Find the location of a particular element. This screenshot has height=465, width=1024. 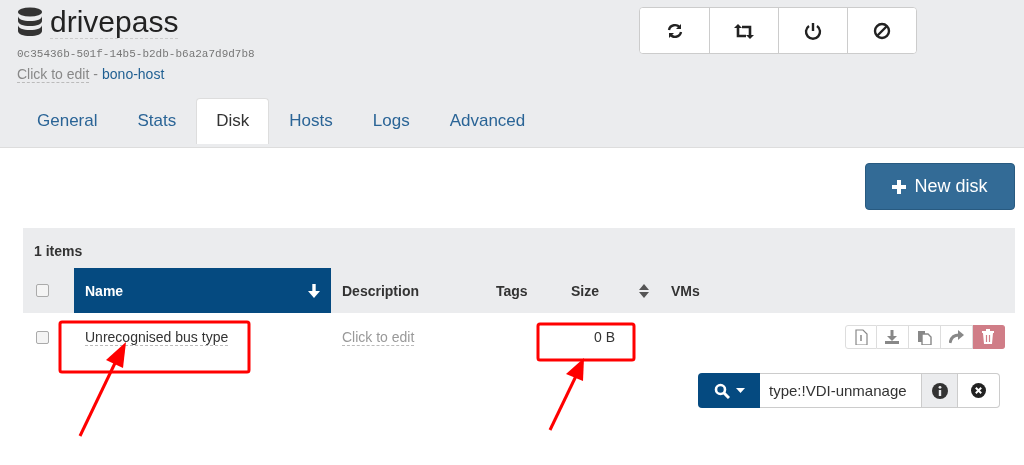

search-button is located at coordinates (729, 390).